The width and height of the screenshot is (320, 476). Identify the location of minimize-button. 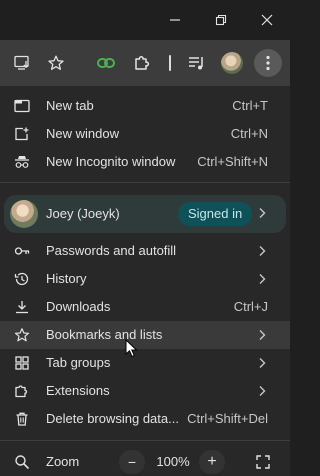
(175, 20).